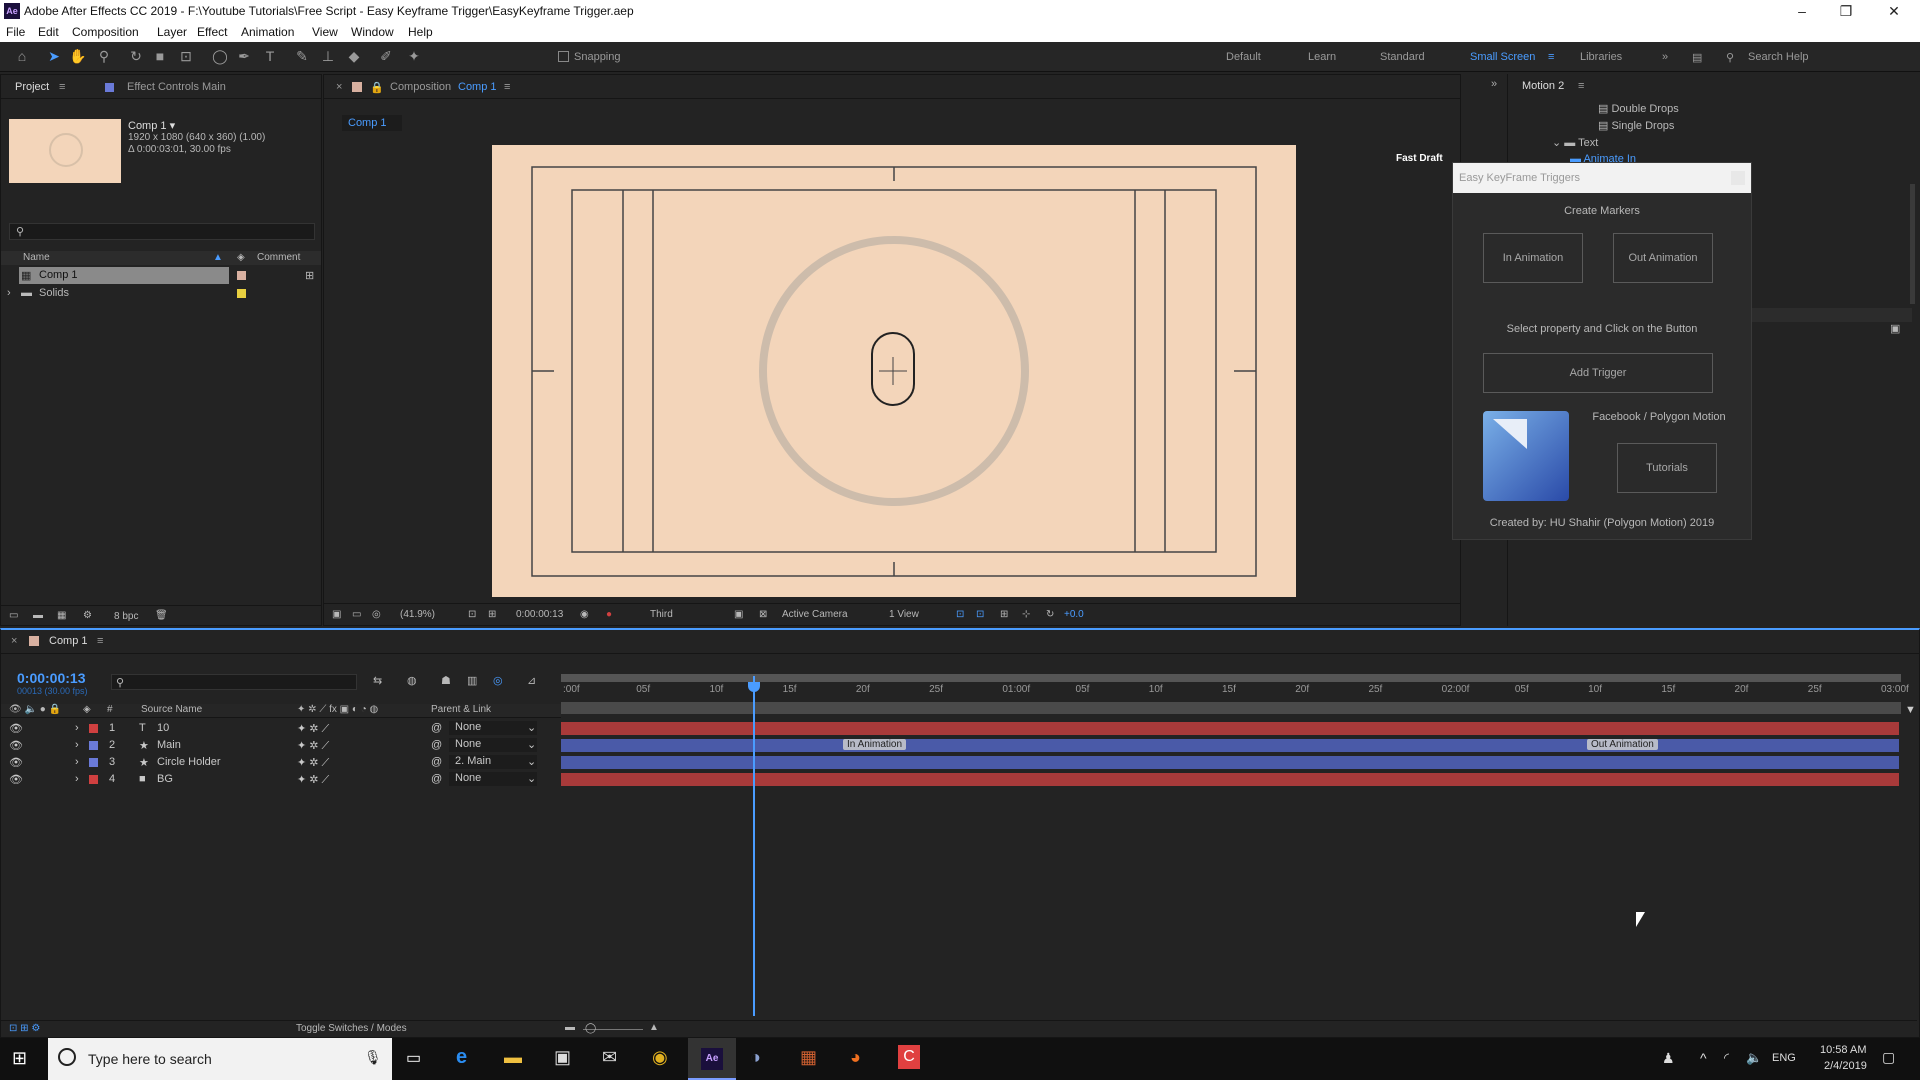 The image size is (1920, 1080). Describe the element at coordinates (267, 32) in the screenshot. I see `menu-animation: Animation` at that location.